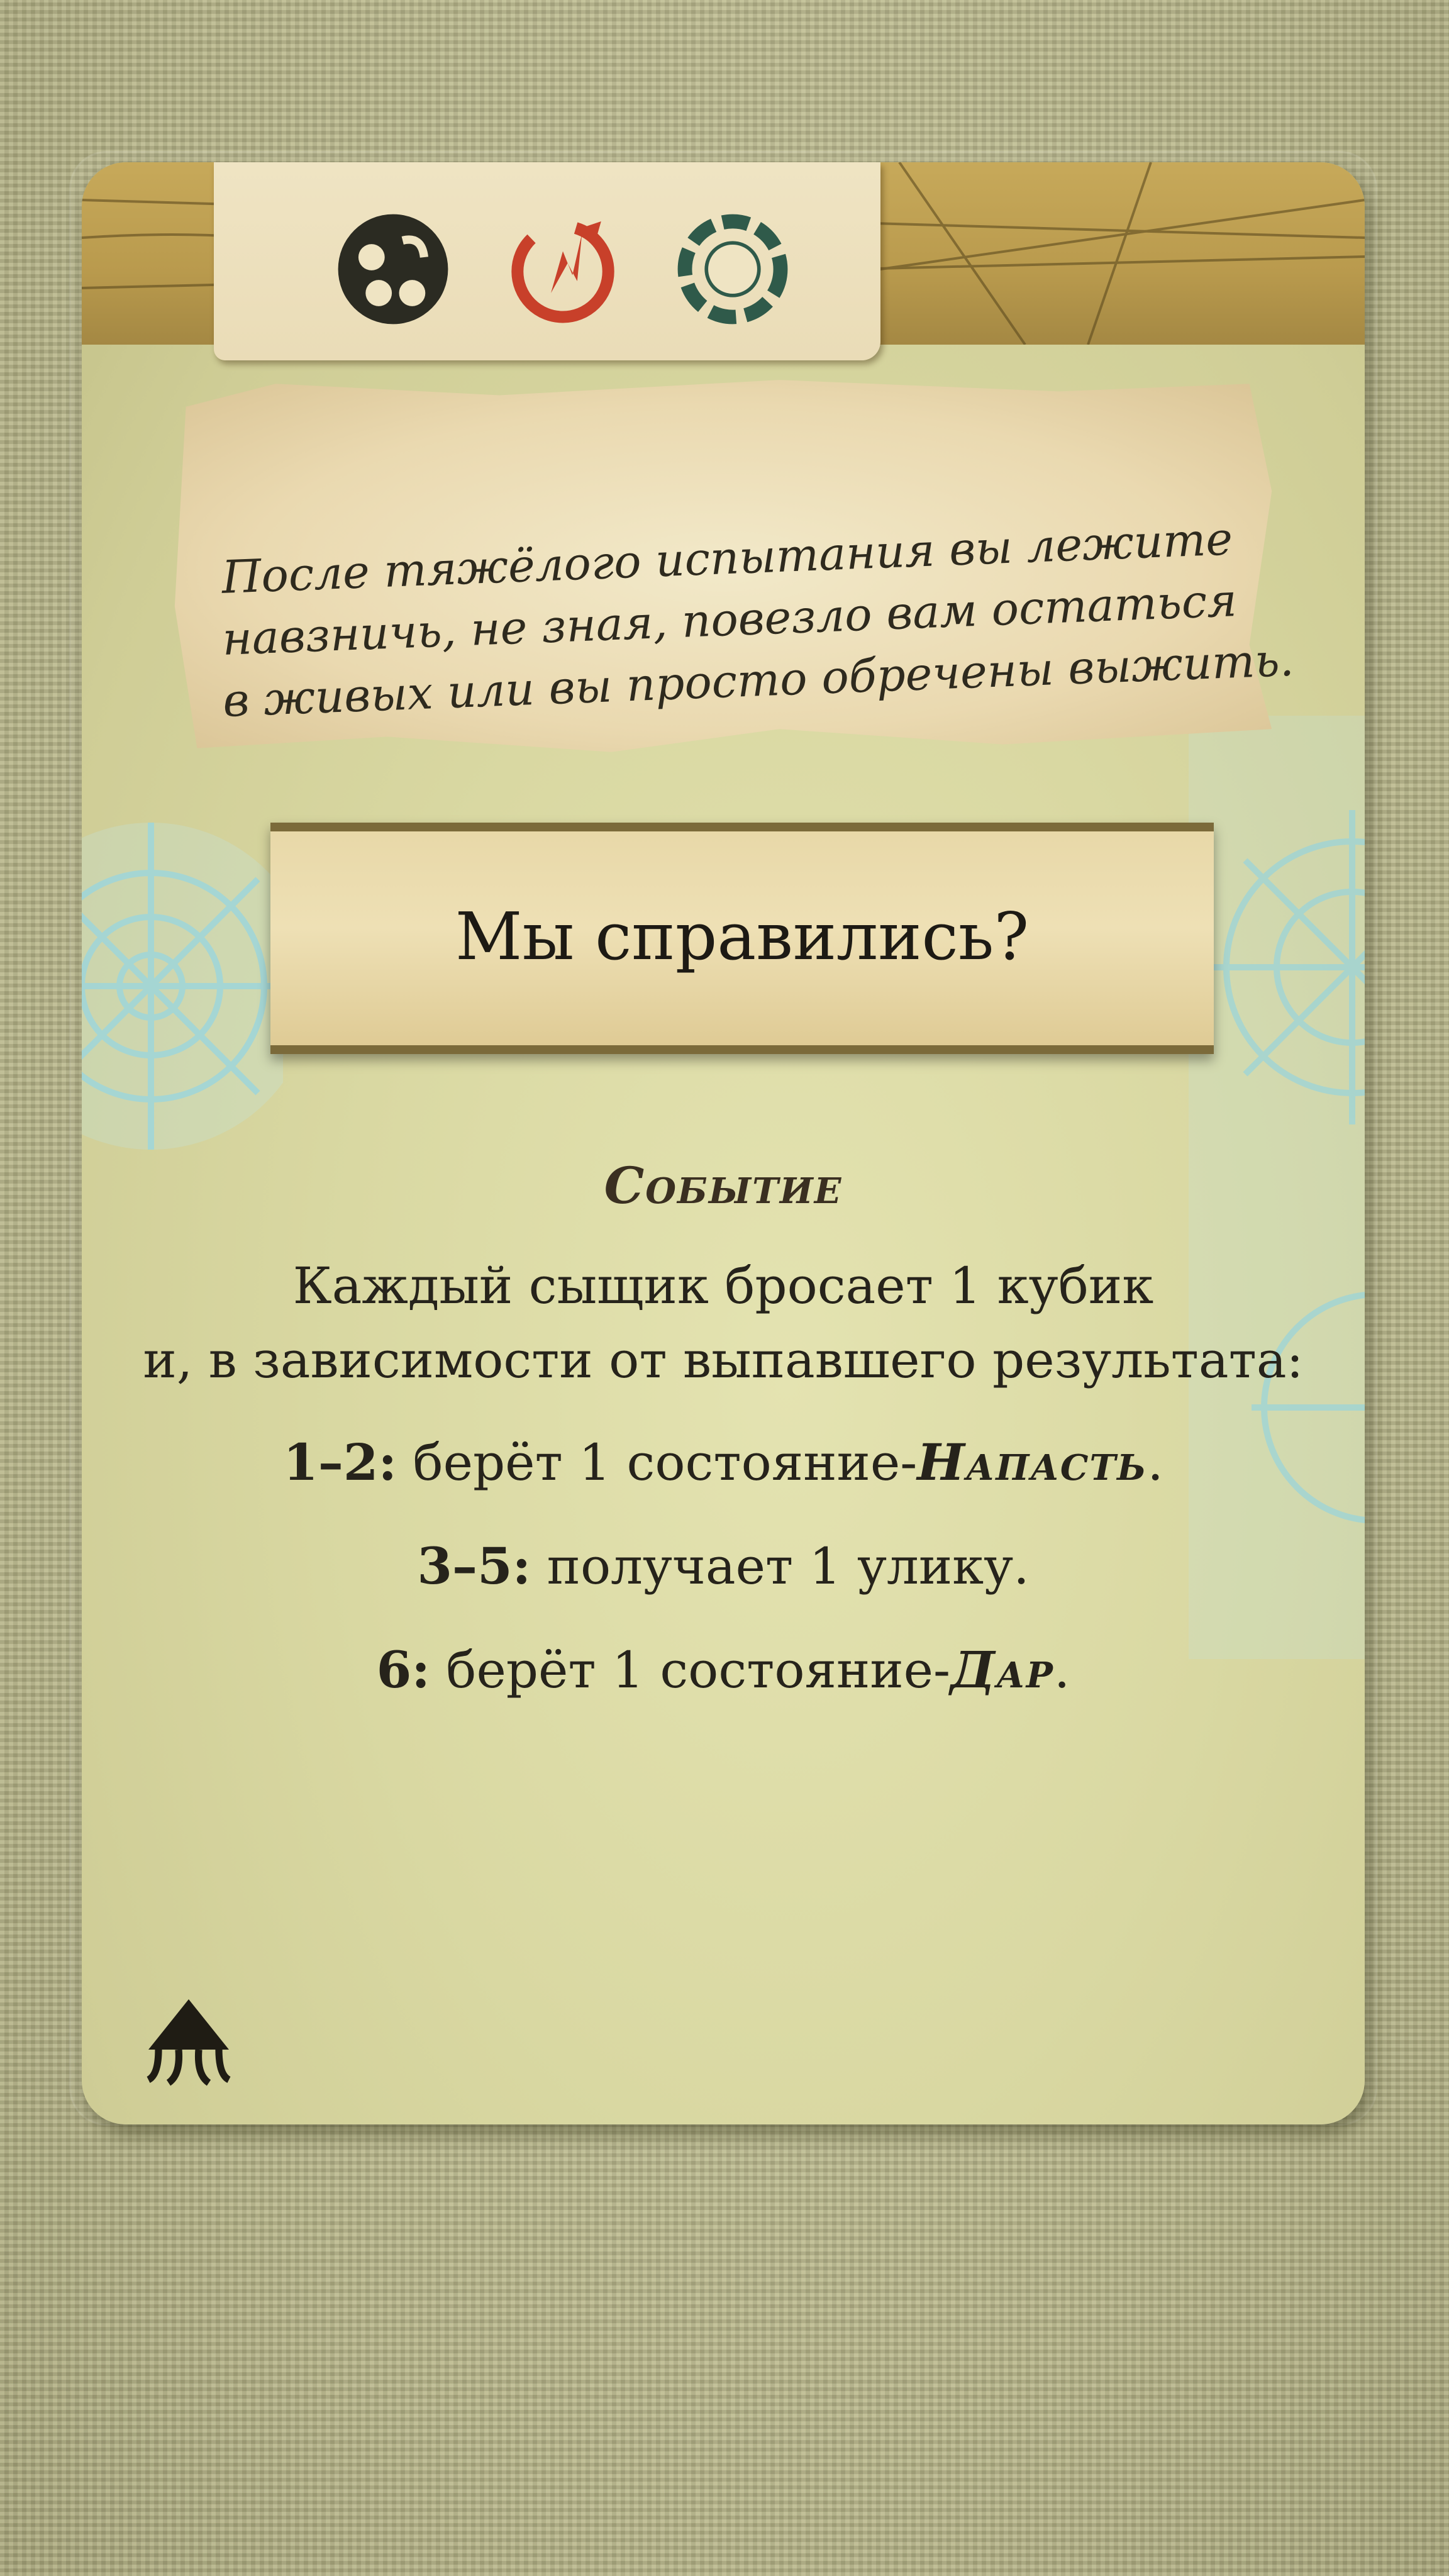  I want to click on set-symbol-icon, so click(188, 2042).